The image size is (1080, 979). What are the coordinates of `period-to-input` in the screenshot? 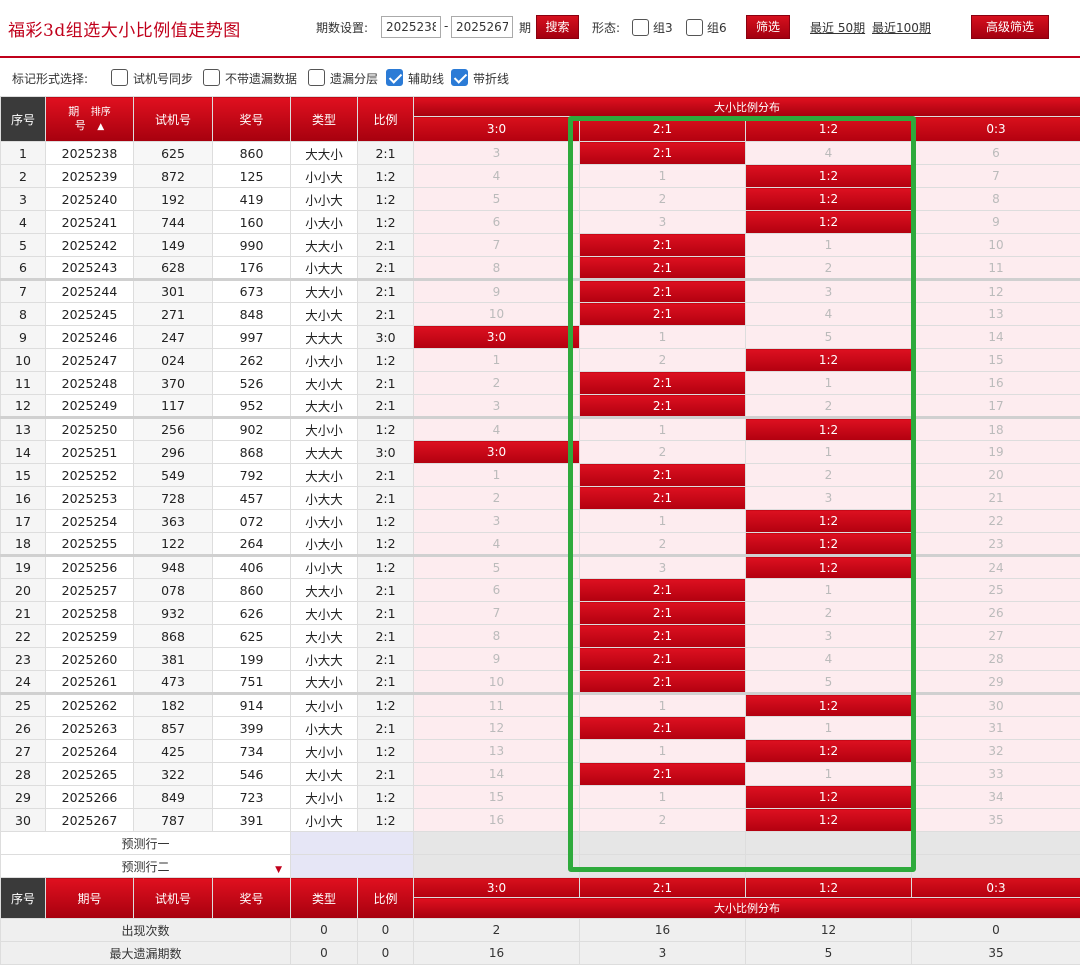 It's located at (482, 27).